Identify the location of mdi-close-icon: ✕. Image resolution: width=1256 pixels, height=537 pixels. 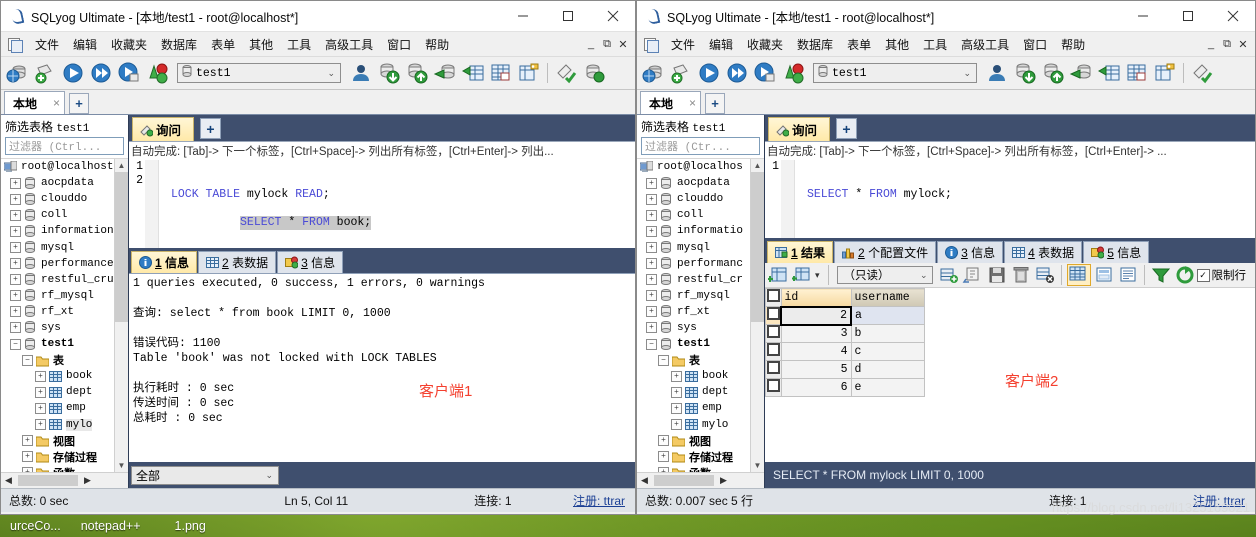
(1243, 44).